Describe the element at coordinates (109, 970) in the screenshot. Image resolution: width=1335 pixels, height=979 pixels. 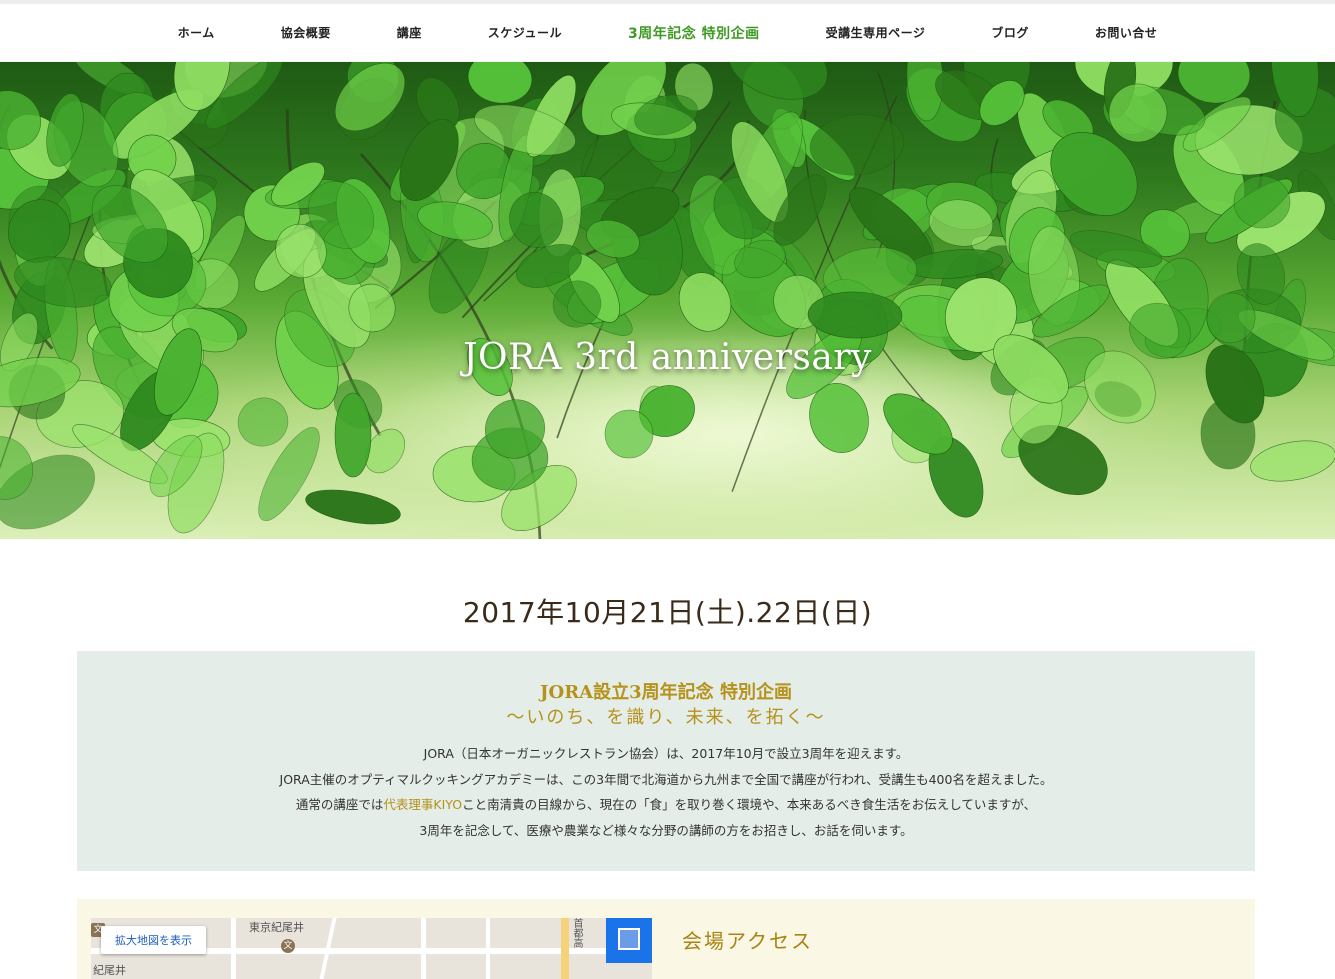
I see `map-label-kioicho: 紀尾井` at that location.